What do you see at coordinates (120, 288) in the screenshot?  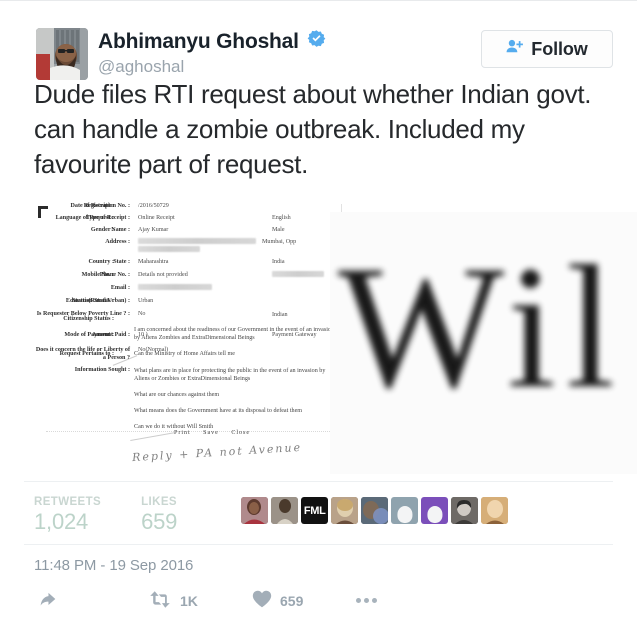 I see `field-label: Email :` at bounding box center [120, 288].